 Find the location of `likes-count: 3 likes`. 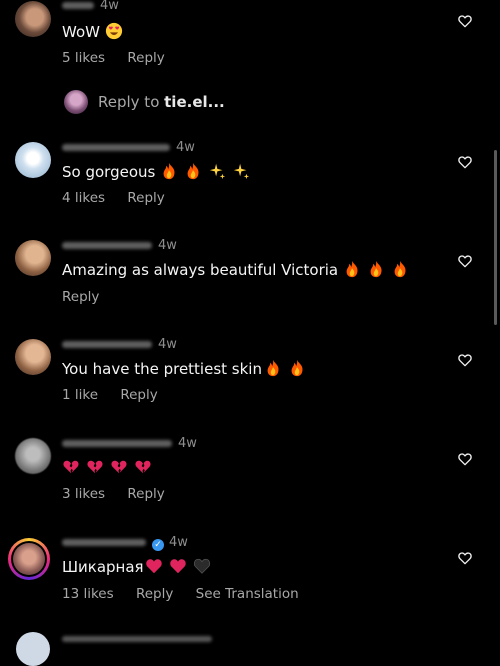

likes-count: 3 likes is located at coordinates (83, 494).